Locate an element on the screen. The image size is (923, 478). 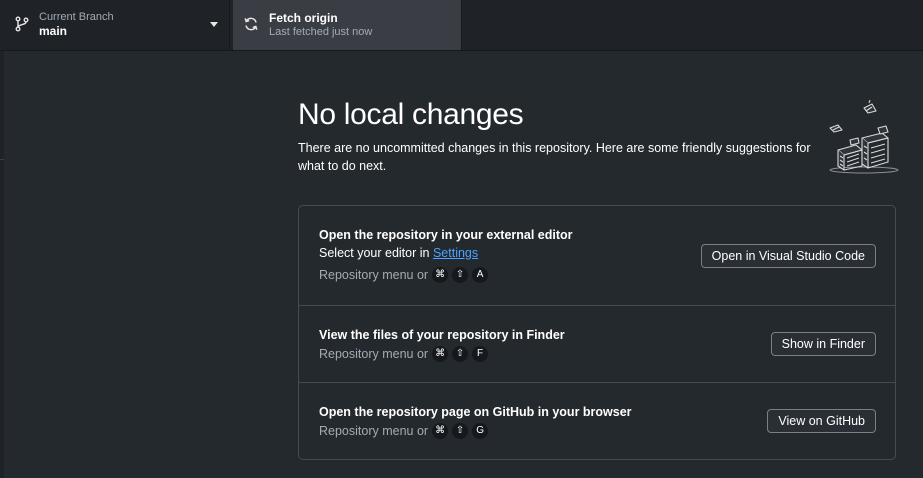
settings-link: Settings is located at coordinates (455, 253).